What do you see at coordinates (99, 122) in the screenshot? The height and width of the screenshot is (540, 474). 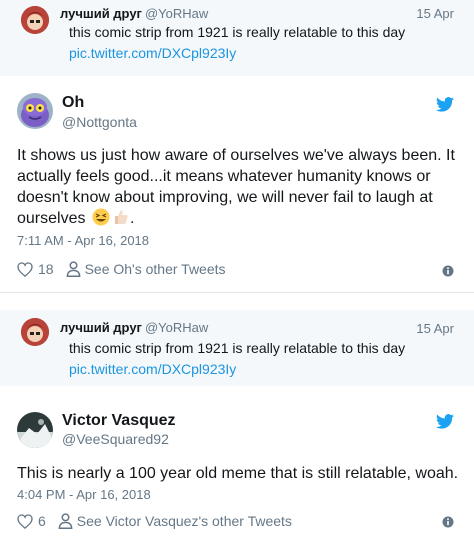 I see `tweet-screen-name: @Nottgonta` at bounding box center [99, 122].